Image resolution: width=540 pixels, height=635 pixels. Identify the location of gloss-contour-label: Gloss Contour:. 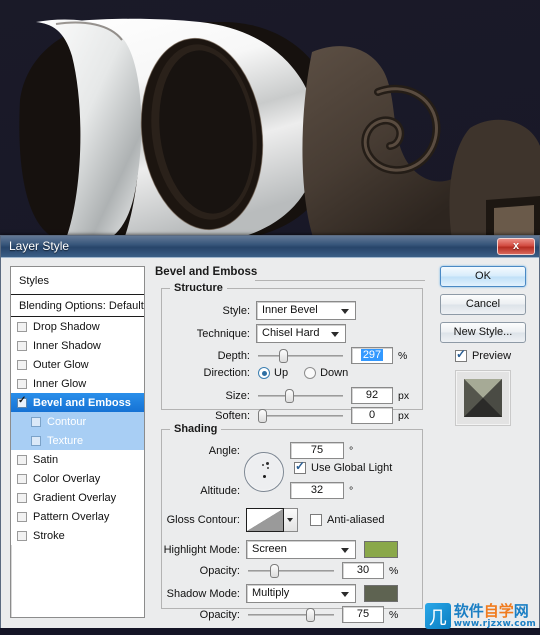
(203, 520).